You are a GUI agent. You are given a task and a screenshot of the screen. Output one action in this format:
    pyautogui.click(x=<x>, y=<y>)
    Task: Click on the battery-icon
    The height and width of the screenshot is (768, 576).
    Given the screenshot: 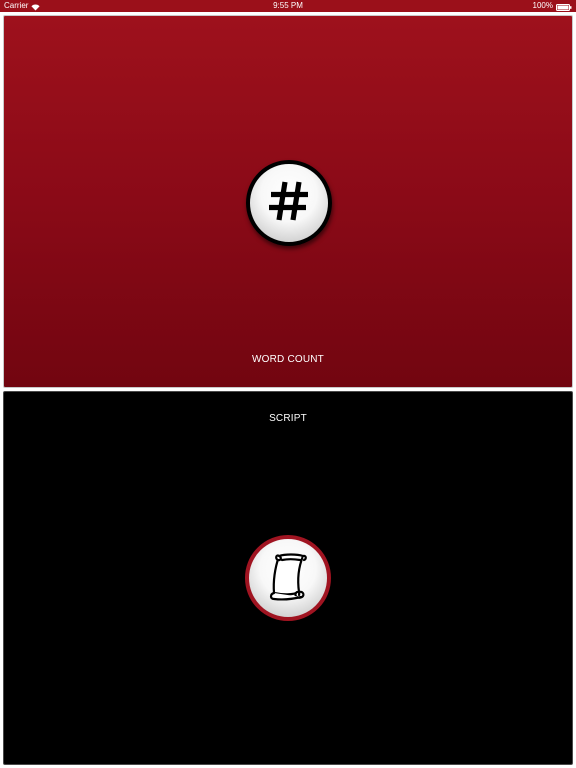 What is the action you would take?
    pyautogui.click(x=564, y=7)
    